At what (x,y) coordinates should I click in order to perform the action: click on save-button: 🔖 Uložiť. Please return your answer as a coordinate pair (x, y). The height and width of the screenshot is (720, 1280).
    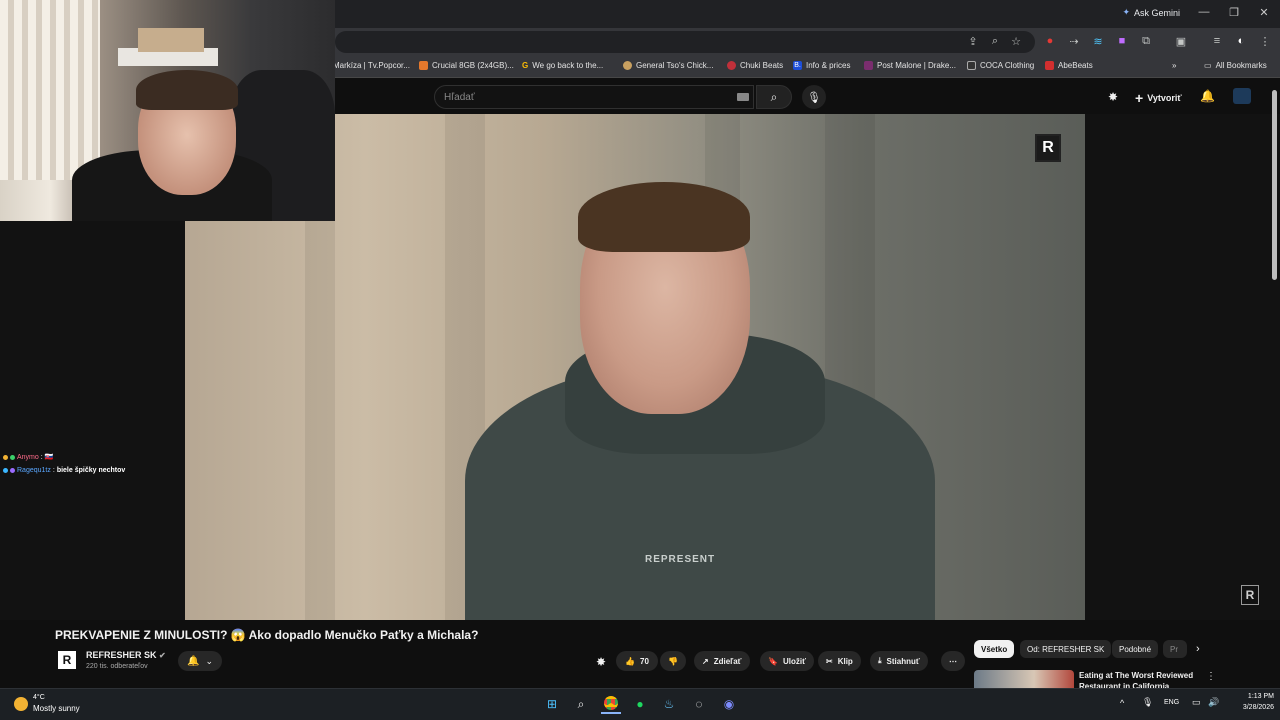
    Looking at the image, I should click on (787, 661).